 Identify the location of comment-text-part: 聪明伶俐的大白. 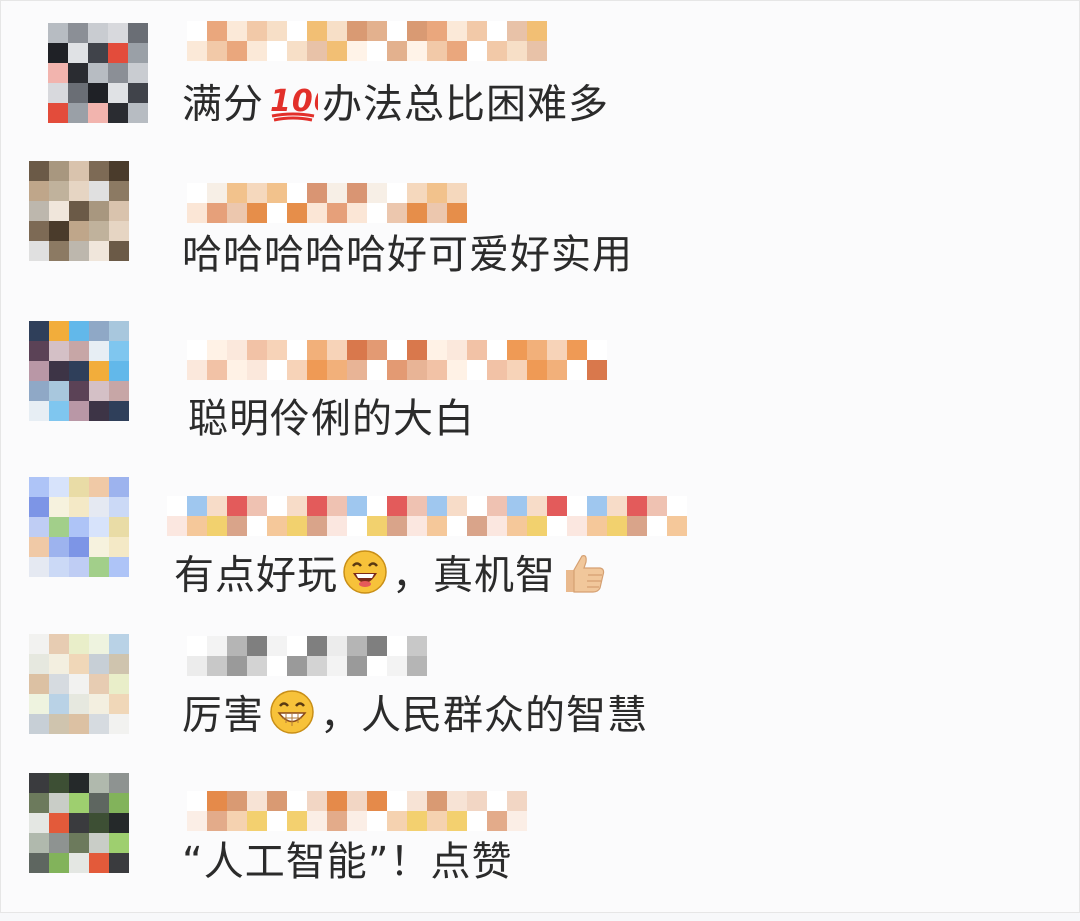
(331, 419).